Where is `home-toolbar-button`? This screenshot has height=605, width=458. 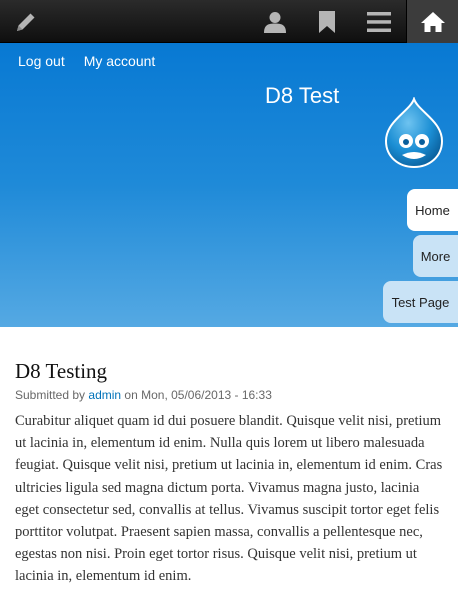 home-toolbar-button is located at coordinates (432, 21).